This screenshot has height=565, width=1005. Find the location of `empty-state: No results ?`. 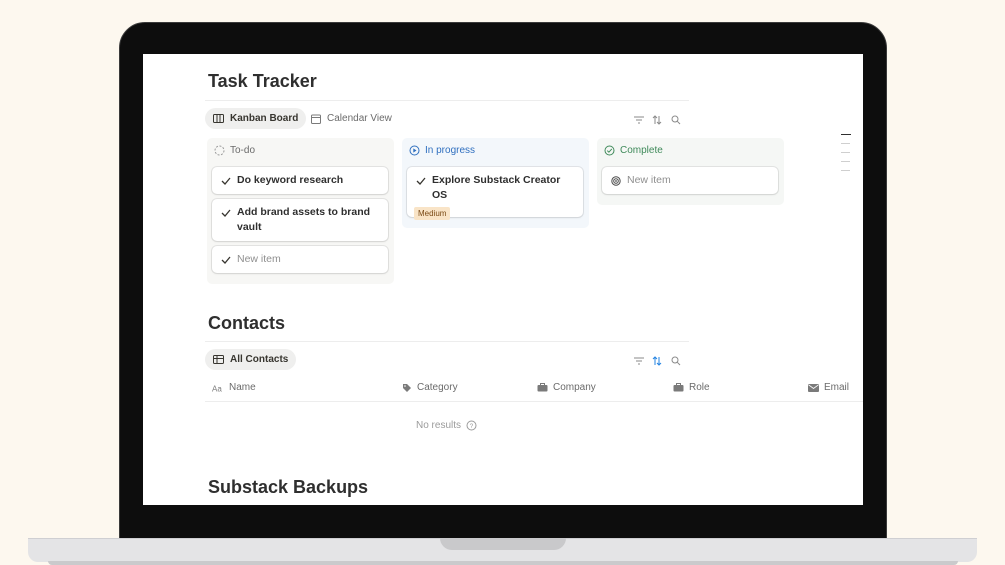

empty-state: No results ? is located at coordinates (446, 425).